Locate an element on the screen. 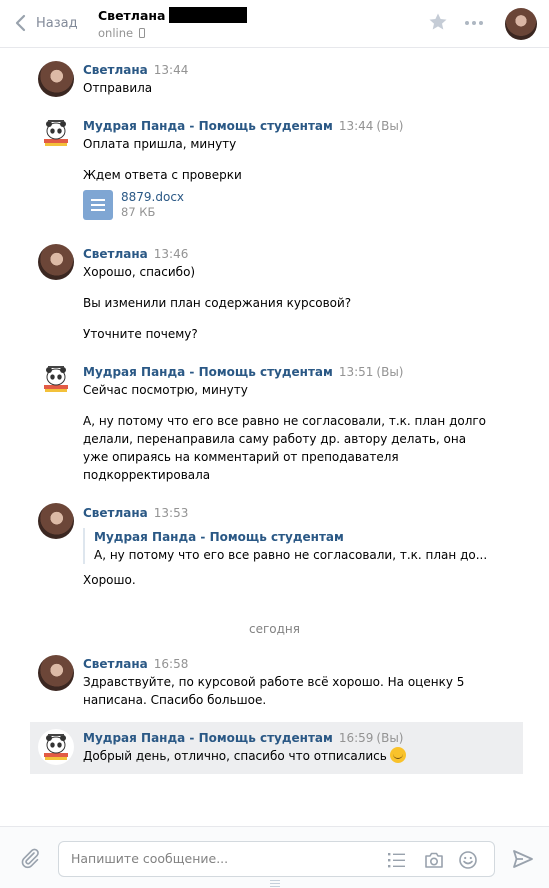 The width and height of the screenshot is (549, 888). redacted-surname is located at coordinates (208, 15).